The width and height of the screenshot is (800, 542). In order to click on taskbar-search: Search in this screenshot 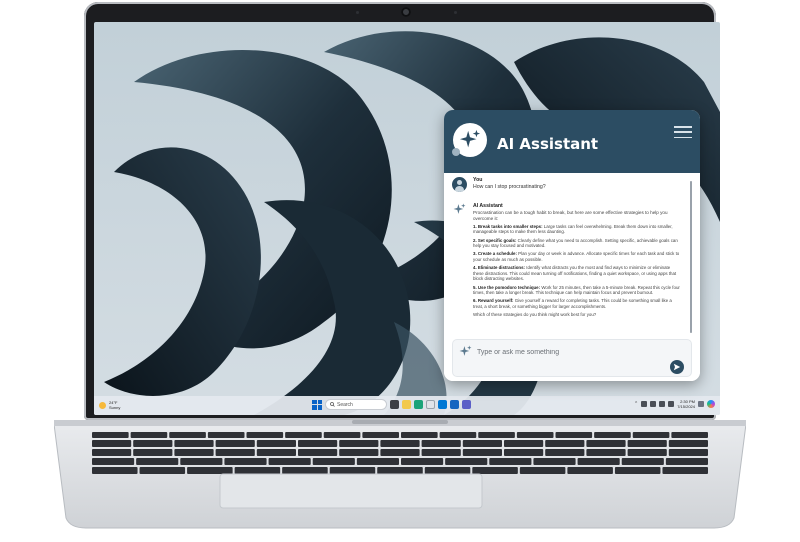, I will do `click(356, 404)`.